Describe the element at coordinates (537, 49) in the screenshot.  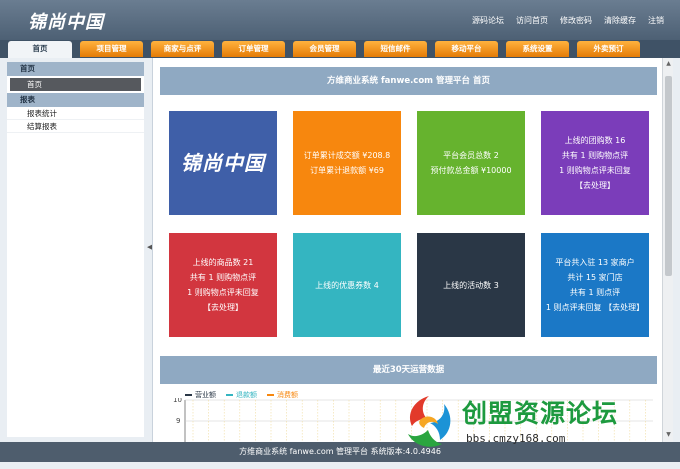
I see `tab-system-settings: 系统设置` at that location.